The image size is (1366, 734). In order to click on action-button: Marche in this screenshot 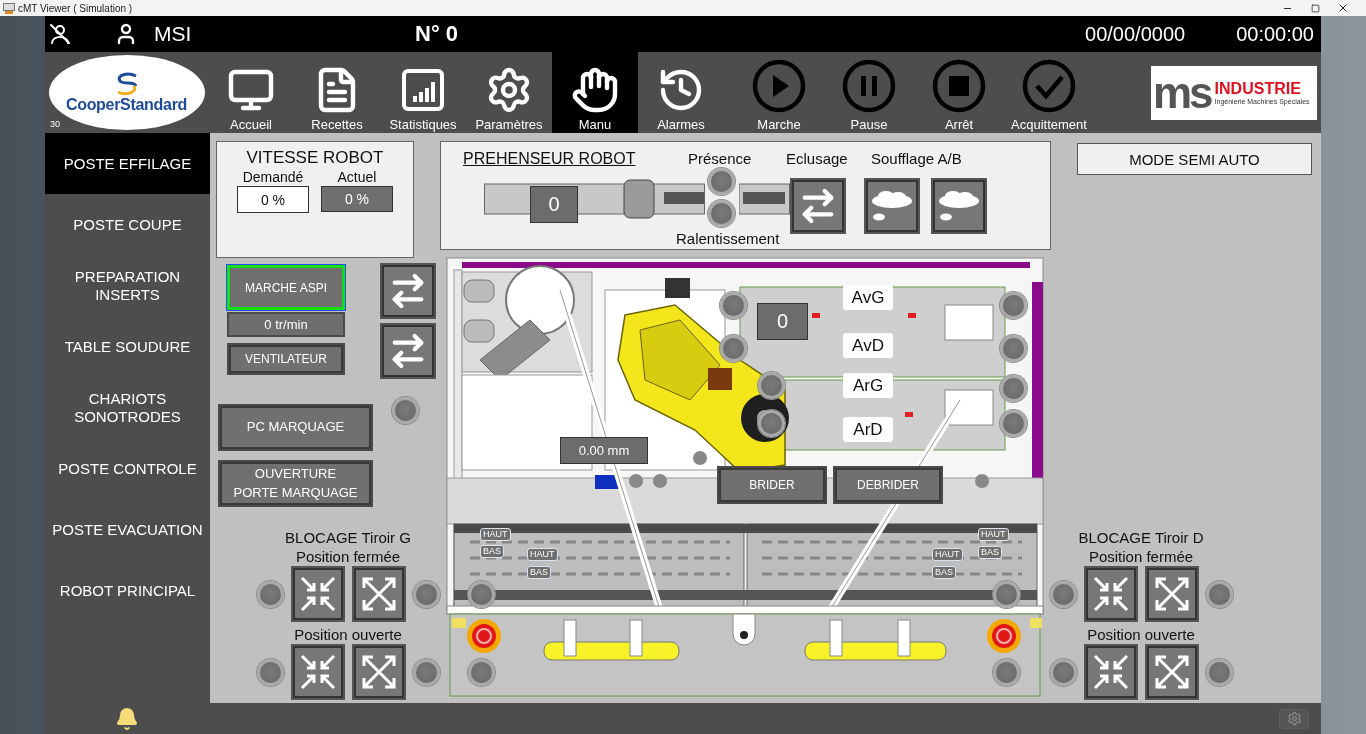, I will do `click(779, 92)`.